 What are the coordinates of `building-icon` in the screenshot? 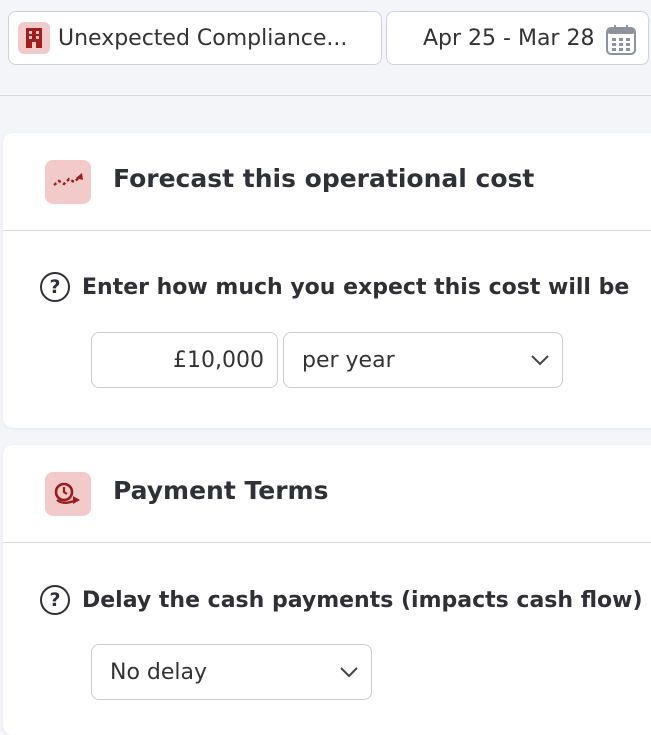 It's located at (34, 38).